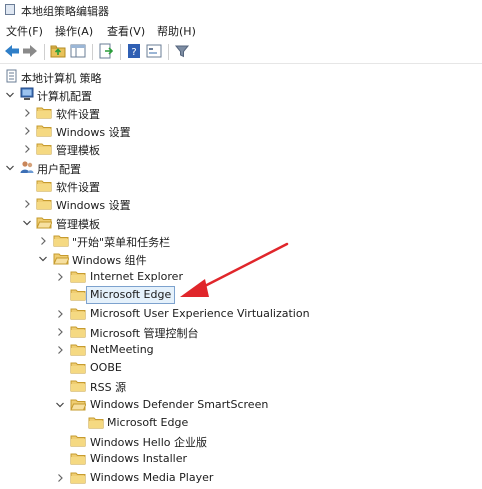 This screenshot has width=482, height=489. What do you see at coordinates (234, 269) in the screenshot?
I see `annotation-arrow` at bounding box center [234, 269].